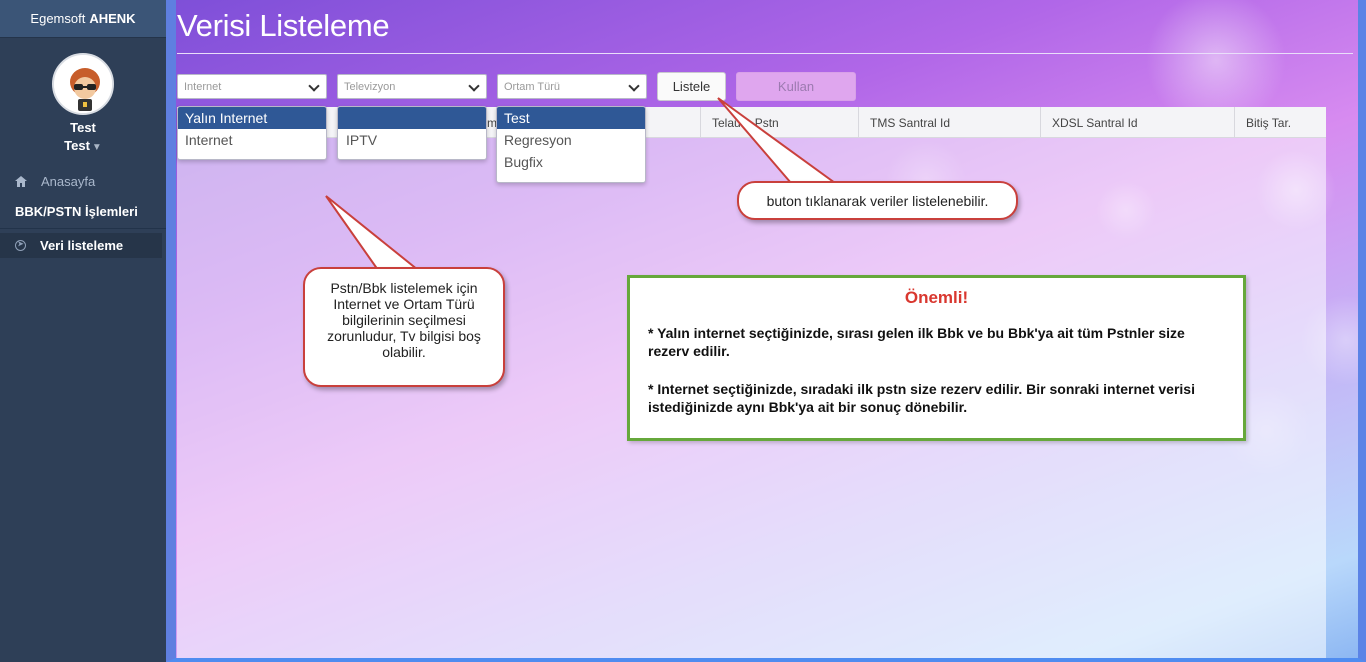 Image resolution: width=1366 pixels, height=662 pixels. Describe the element at coordinates (373, 233) in the screenshot. I see `callout-tail-filter` at that location.